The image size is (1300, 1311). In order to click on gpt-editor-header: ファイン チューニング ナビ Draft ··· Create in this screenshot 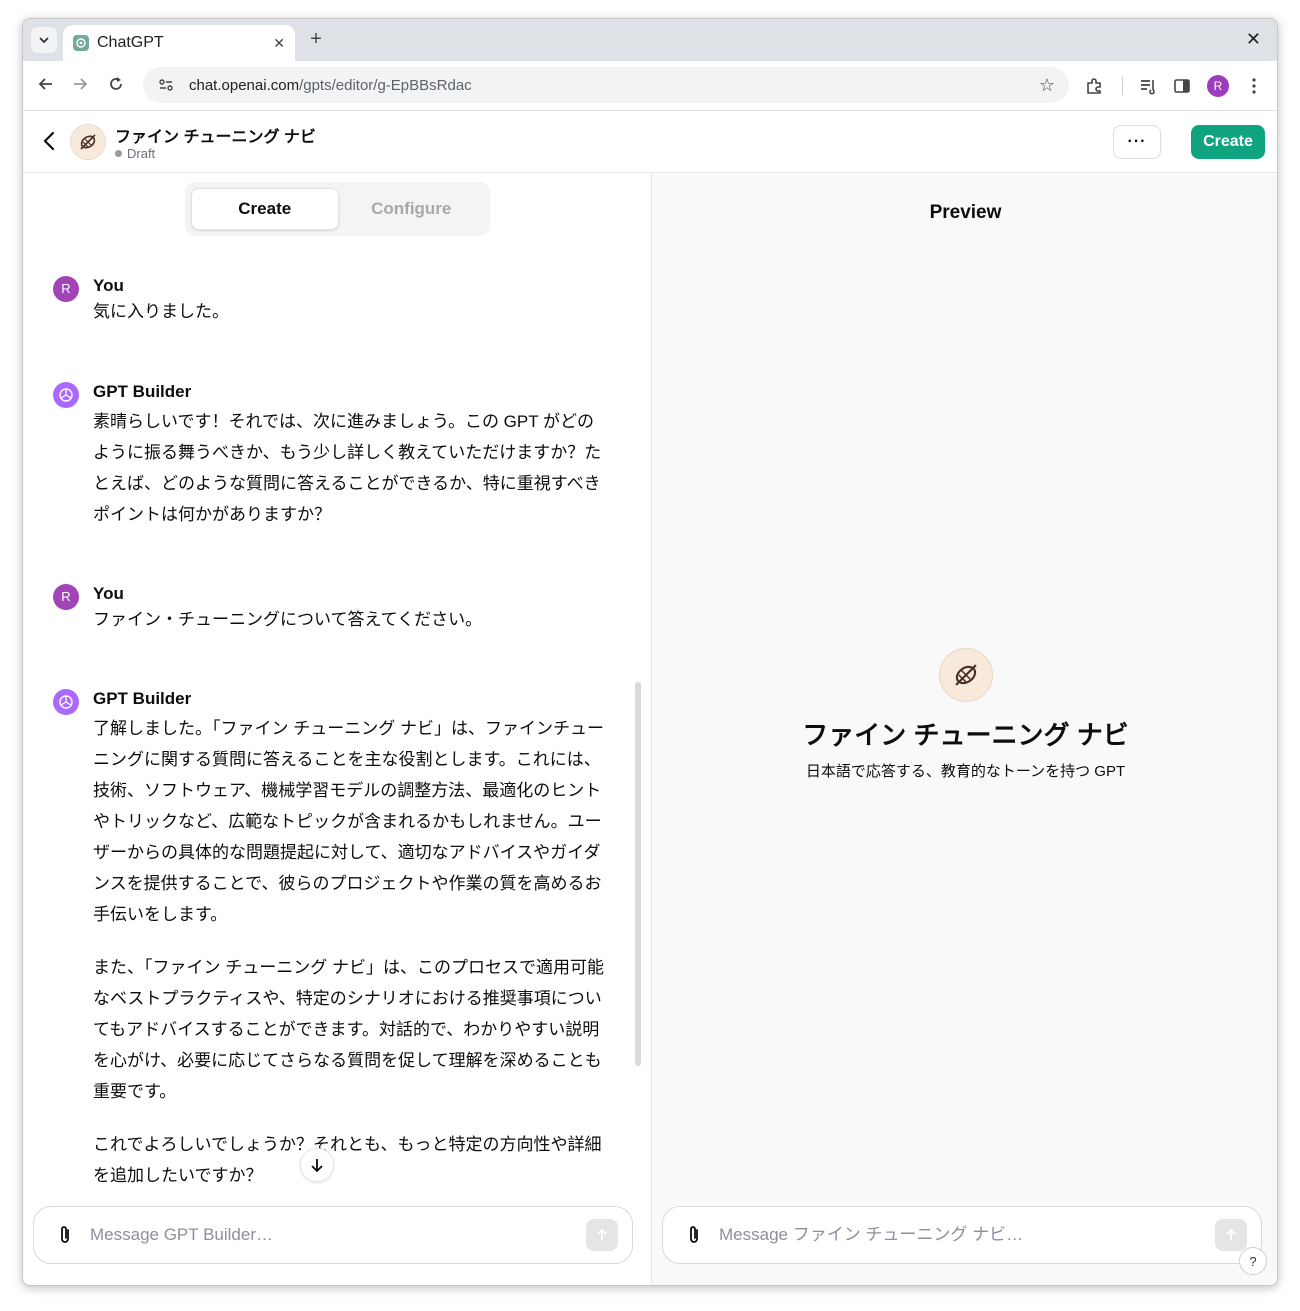, I will do `click(650, 142)`.